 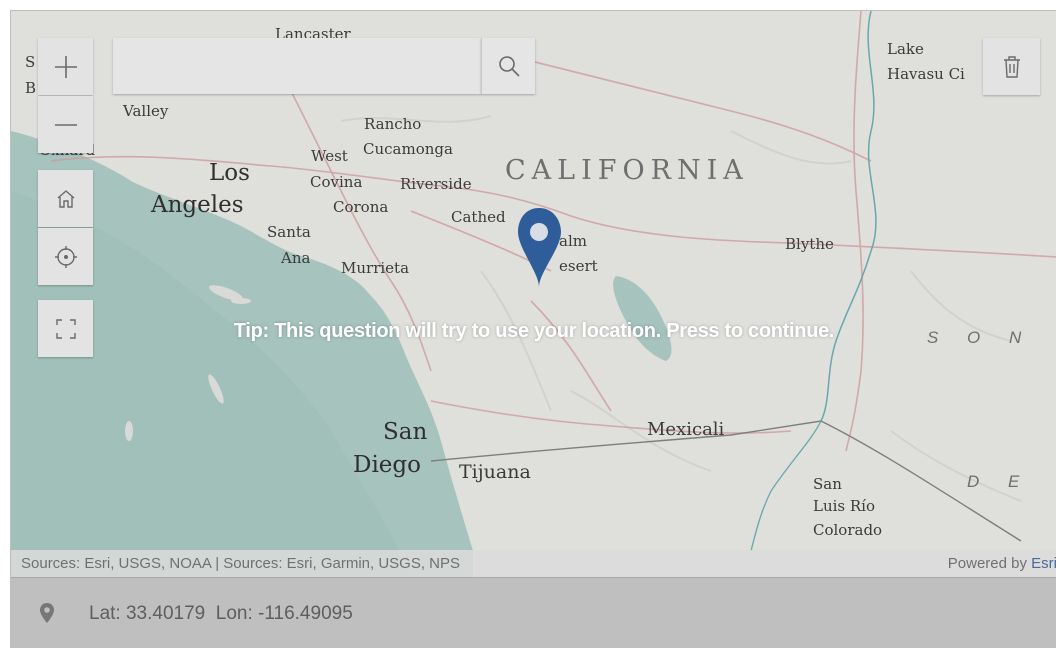 What do you see at coordinates (686, 429) in the screenshot?
I see `map-label-mexicali: Mexicali` at bounding box center [686, 429].